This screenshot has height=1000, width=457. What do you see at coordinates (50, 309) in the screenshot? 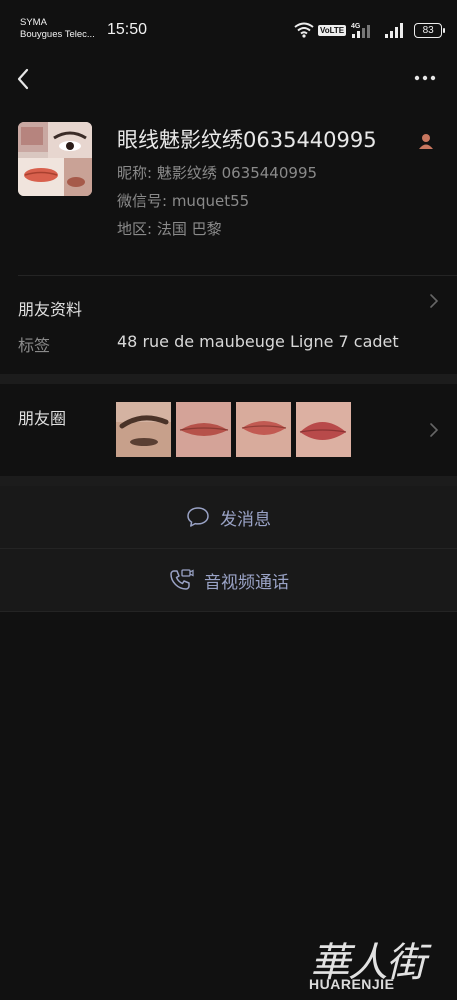
I see `friend-info-title: 朋友资料` at bounding box center [50, 309].